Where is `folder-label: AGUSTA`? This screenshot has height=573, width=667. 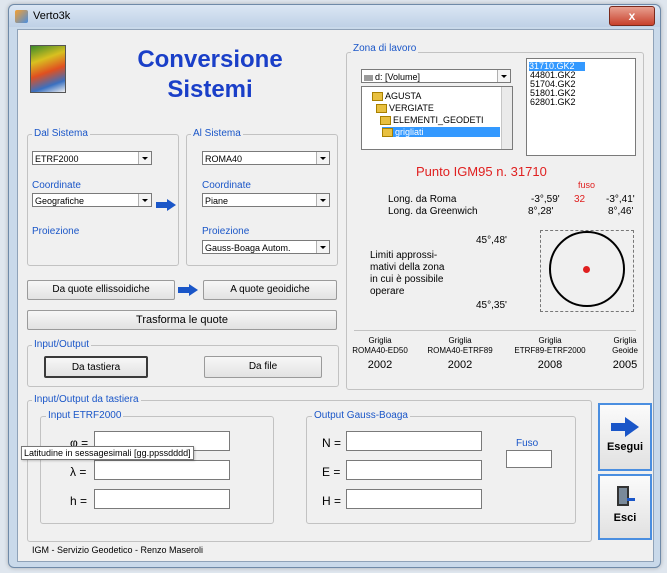
folder-label: AGUSTA is located at coordinates (403, 96).